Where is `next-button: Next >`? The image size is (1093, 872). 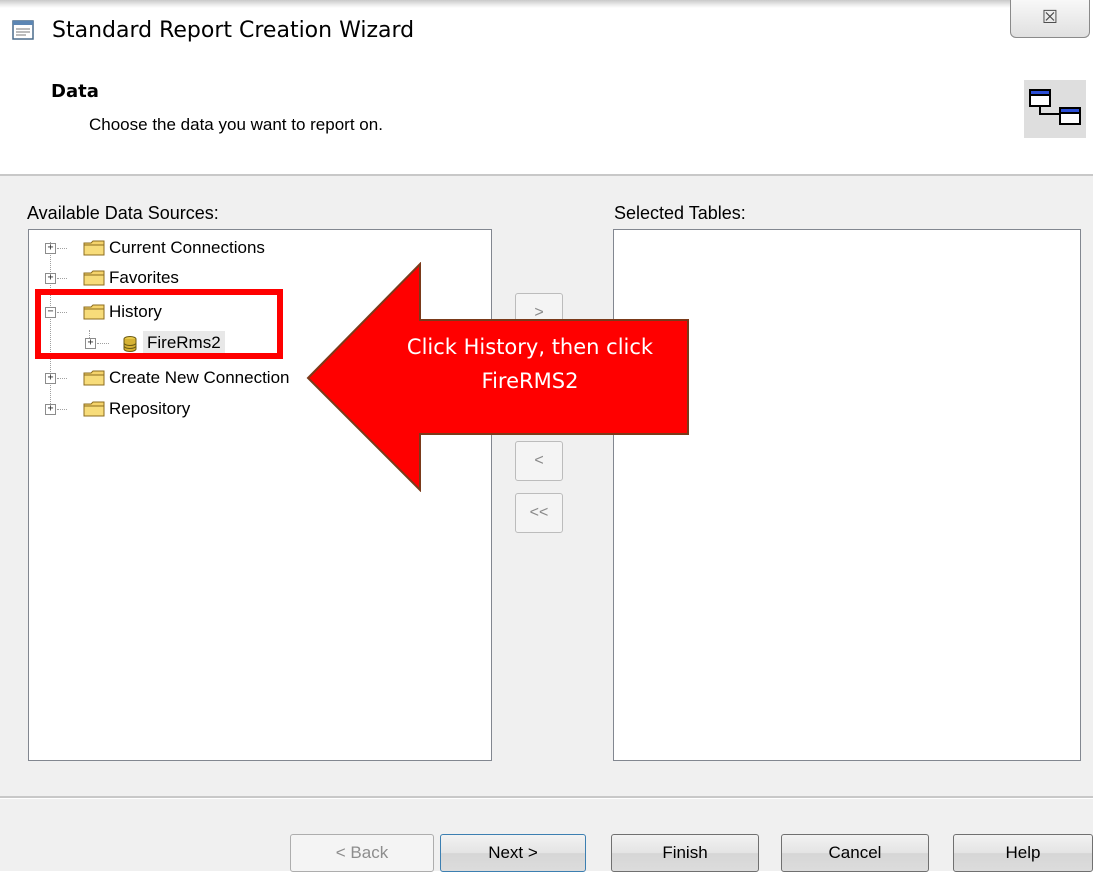 next-button: Next > is located at coordinates (513, 853).